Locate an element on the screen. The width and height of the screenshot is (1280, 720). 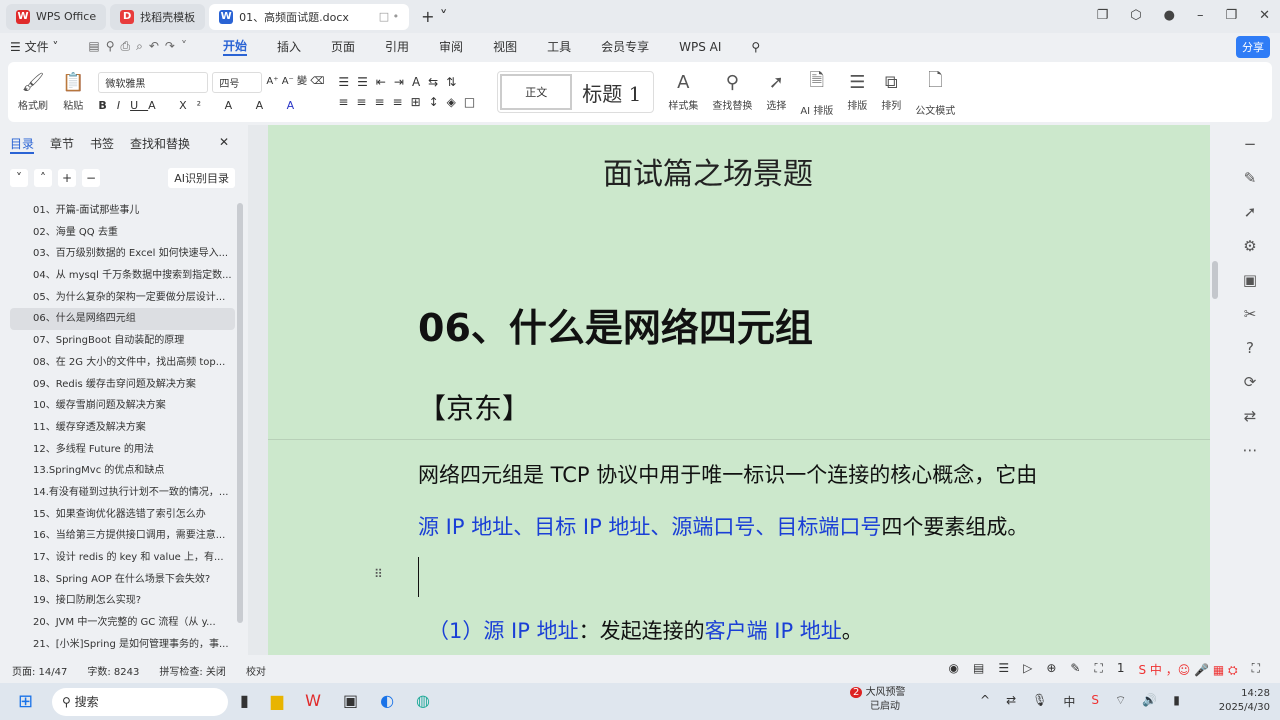
network-icon: ⇄ is located at coordinates (1011, 701).